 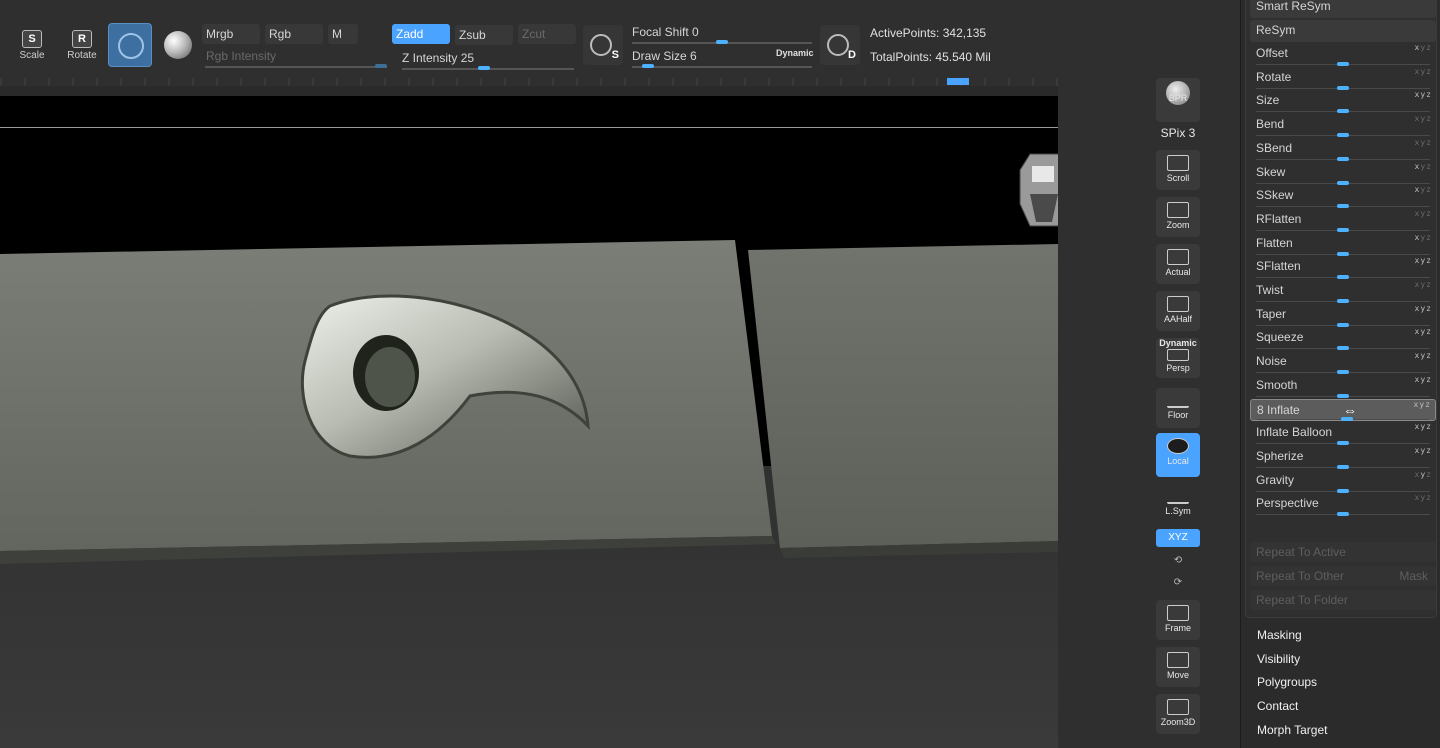 I want to click on deform-slider-perspective: Perspective xyz, so click(x=1343, y=505).